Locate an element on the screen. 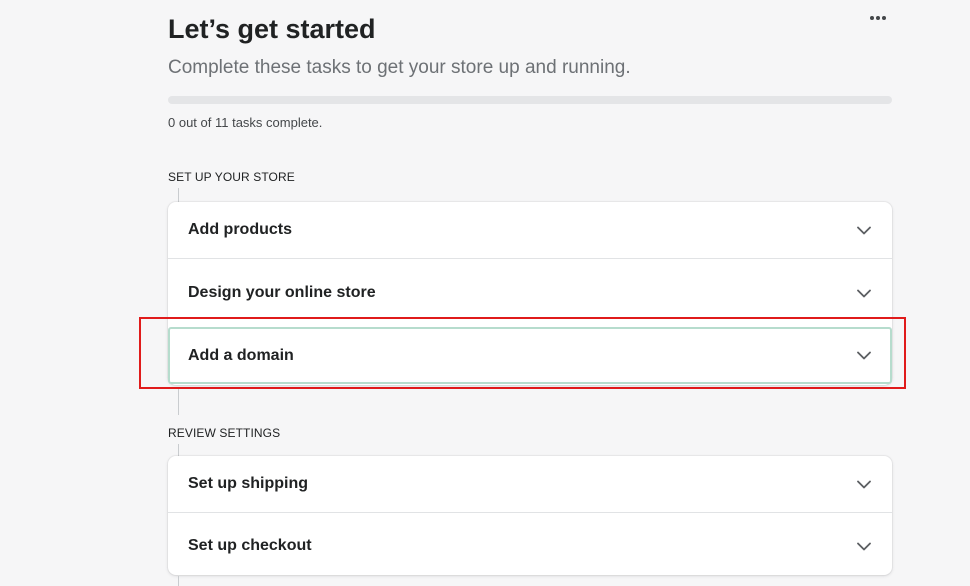 This screenshot has width=970, height=586. task-label: Design your online store is located at coordinates (282, 292).